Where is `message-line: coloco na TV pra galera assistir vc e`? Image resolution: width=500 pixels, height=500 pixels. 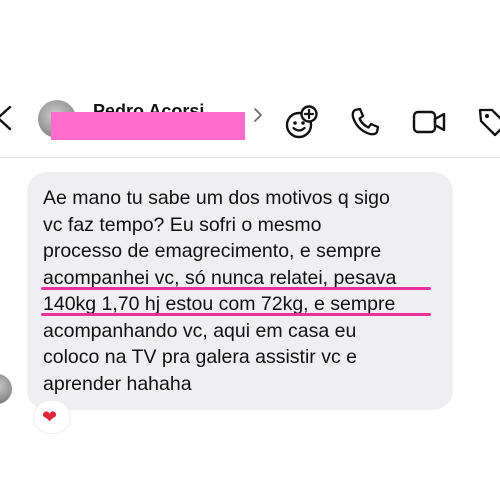
message-line: coloco na TV pra galera assistir vc e is located at coordinates (200, 357).